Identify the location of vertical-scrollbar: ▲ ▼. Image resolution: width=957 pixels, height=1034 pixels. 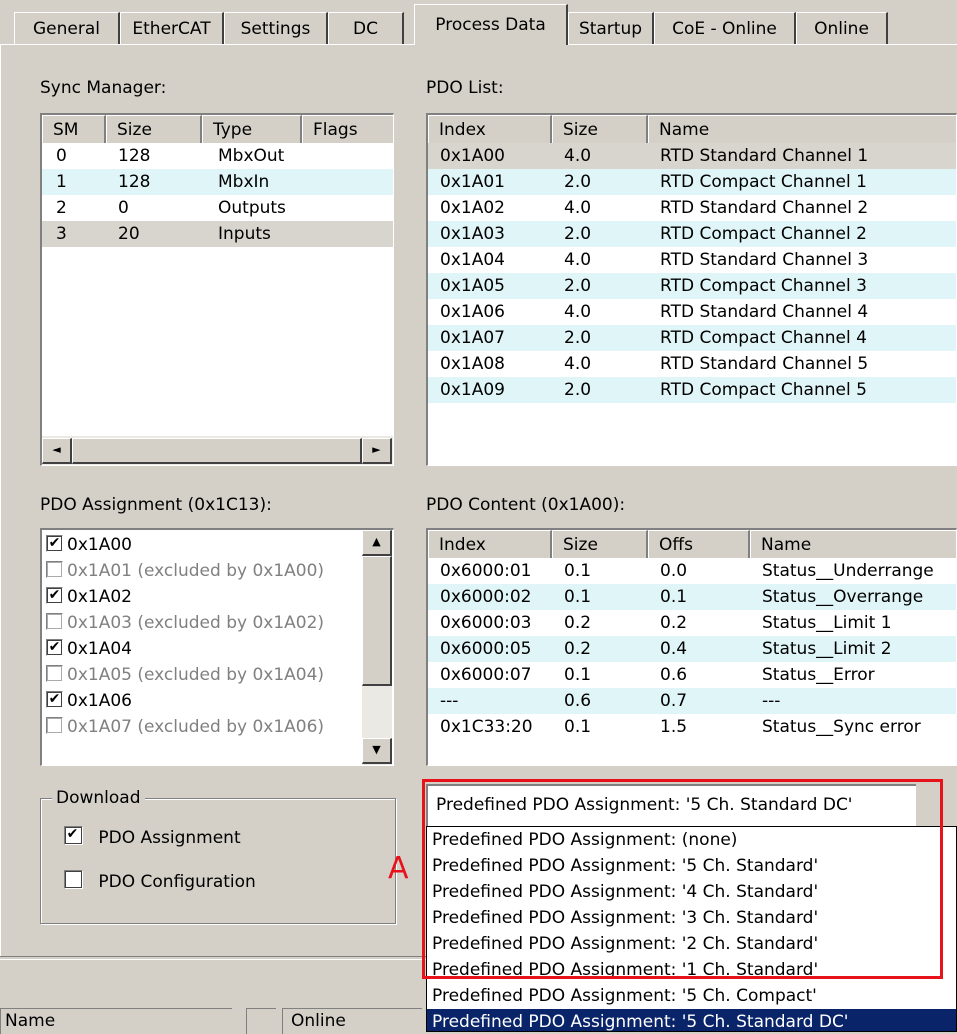
(377, 647).